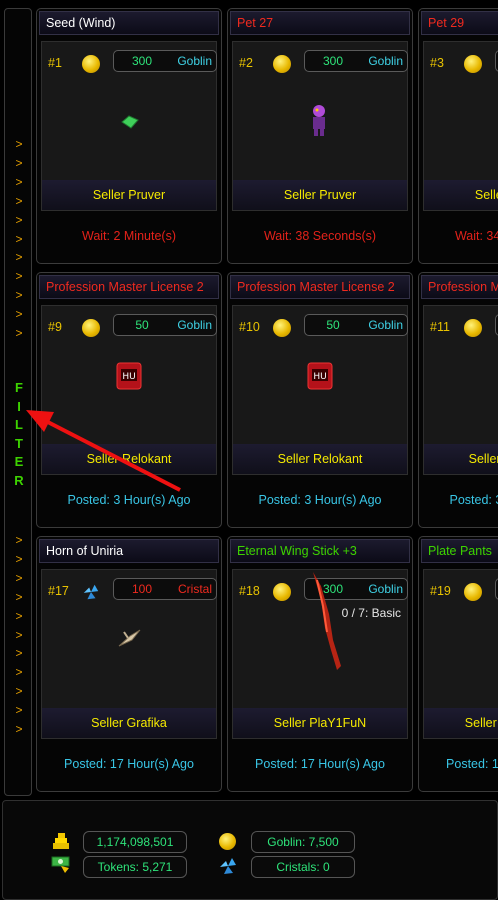 The width and height of the screenshot is (498, 900). I want to click on listing-number: #2, so click(246, 63).